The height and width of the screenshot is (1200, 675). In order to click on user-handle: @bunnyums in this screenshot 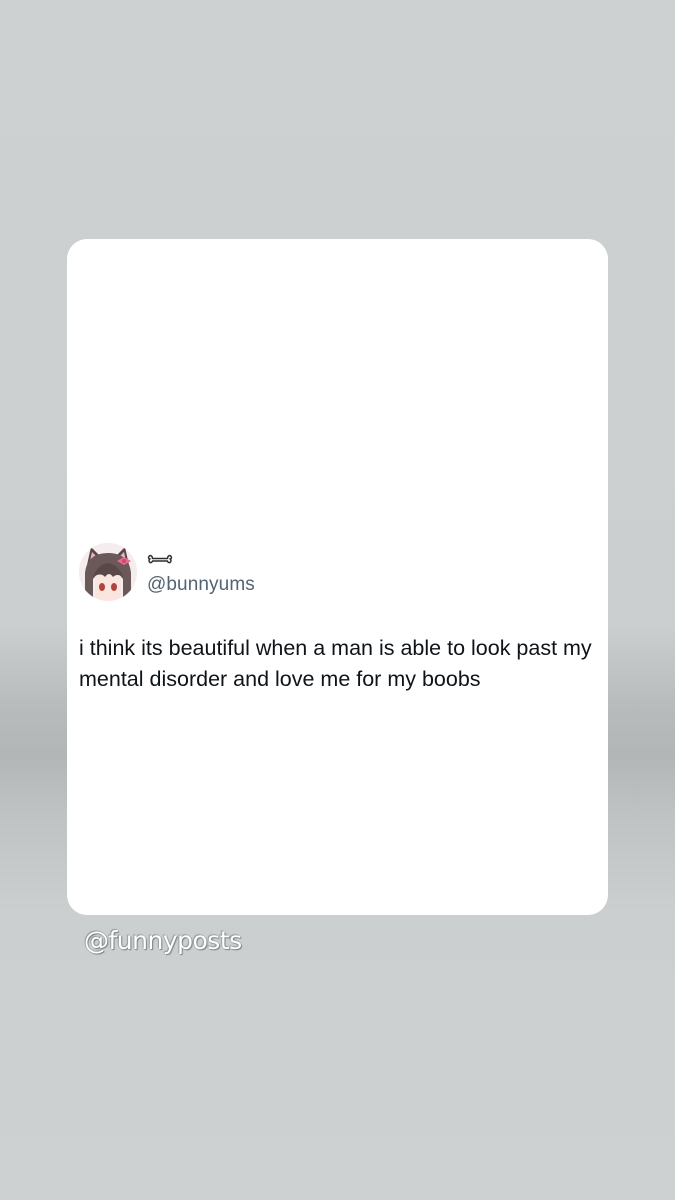, I will do `click(201, 585)`.